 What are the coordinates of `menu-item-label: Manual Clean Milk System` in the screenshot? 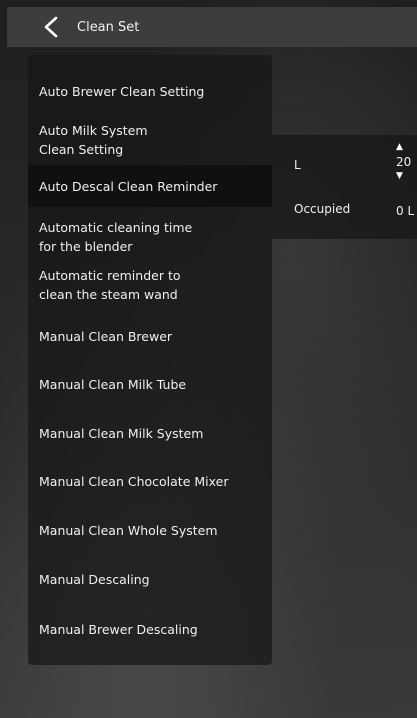 It's located at (121, 433).